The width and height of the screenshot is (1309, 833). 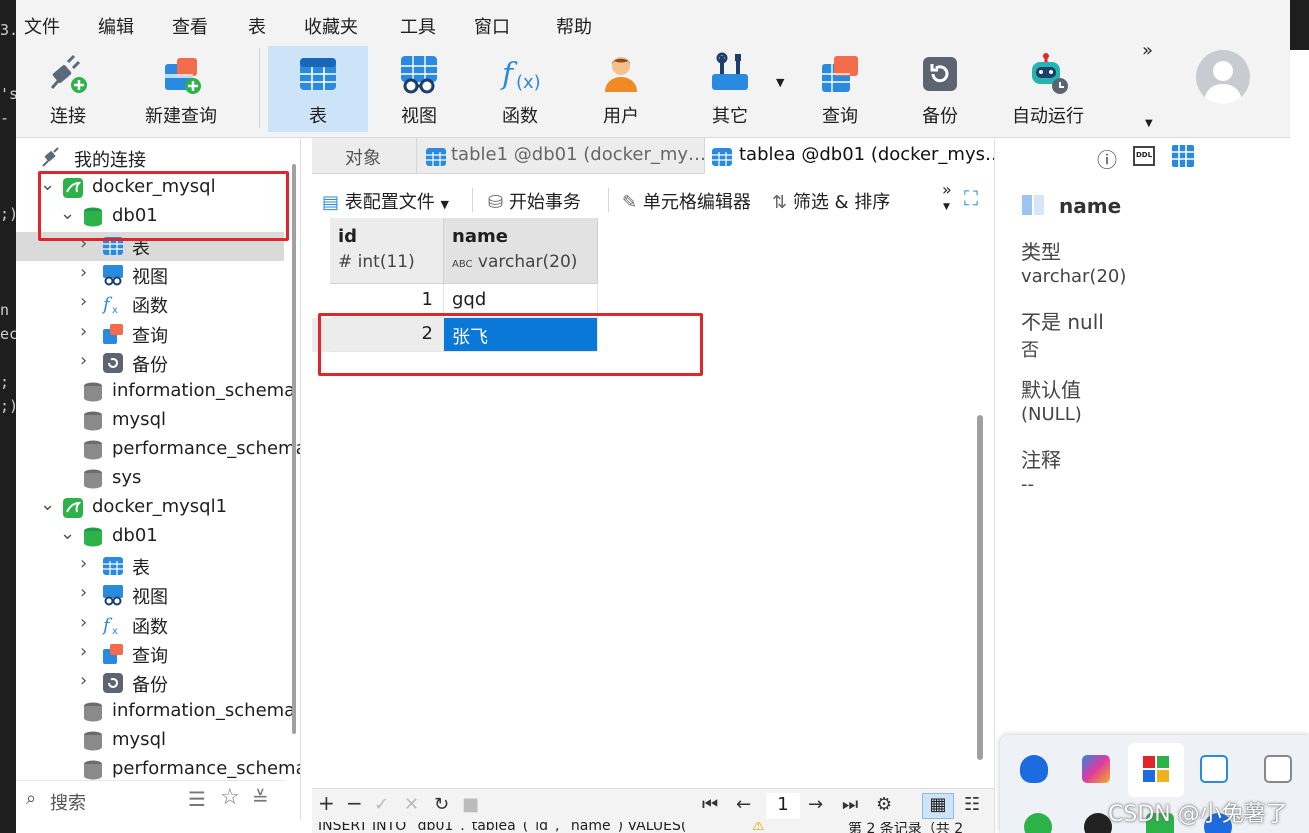 I want to click on filter-sort-button: ⇅ 筛选 & 排序, so click(x=831, y=201).